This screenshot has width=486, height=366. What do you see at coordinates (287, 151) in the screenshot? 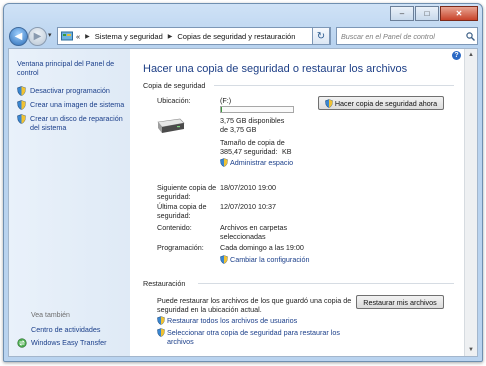
I see `backup-size-unit: KB` at bounding box center [287, 151].